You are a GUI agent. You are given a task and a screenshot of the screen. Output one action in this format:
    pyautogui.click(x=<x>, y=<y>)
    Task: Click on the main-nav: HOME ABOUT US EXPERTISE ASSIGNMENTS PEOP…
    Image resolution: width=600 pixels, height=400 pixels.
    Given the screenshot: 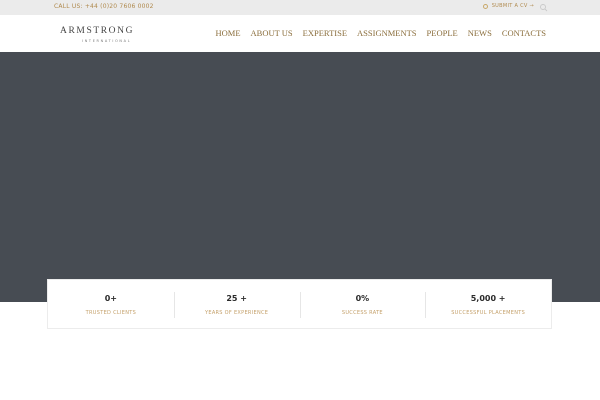 What is the action you would take?
    pyautogui.click(x=381, y=33)
    